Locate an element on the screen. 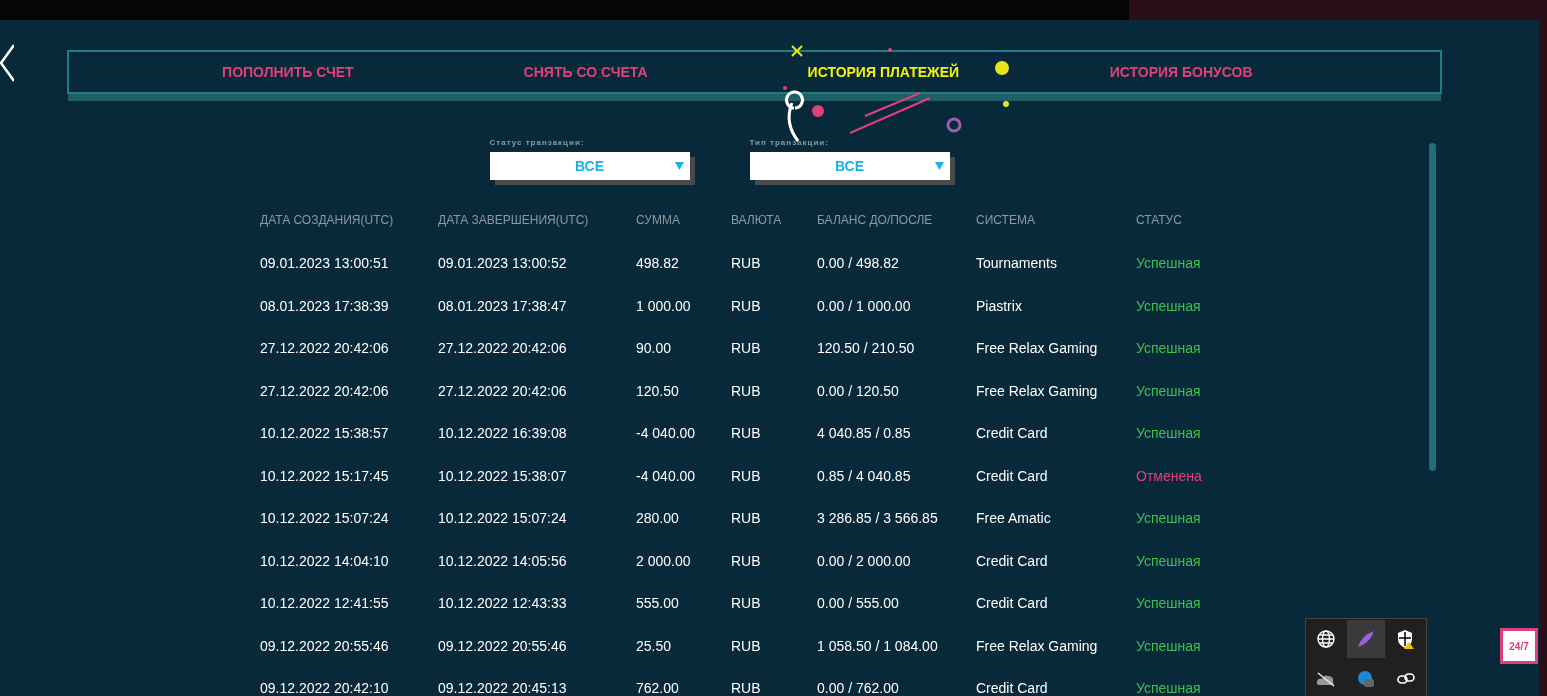 The image size is (1547, 696). globe-icon is located at coordinates (1326, 639).